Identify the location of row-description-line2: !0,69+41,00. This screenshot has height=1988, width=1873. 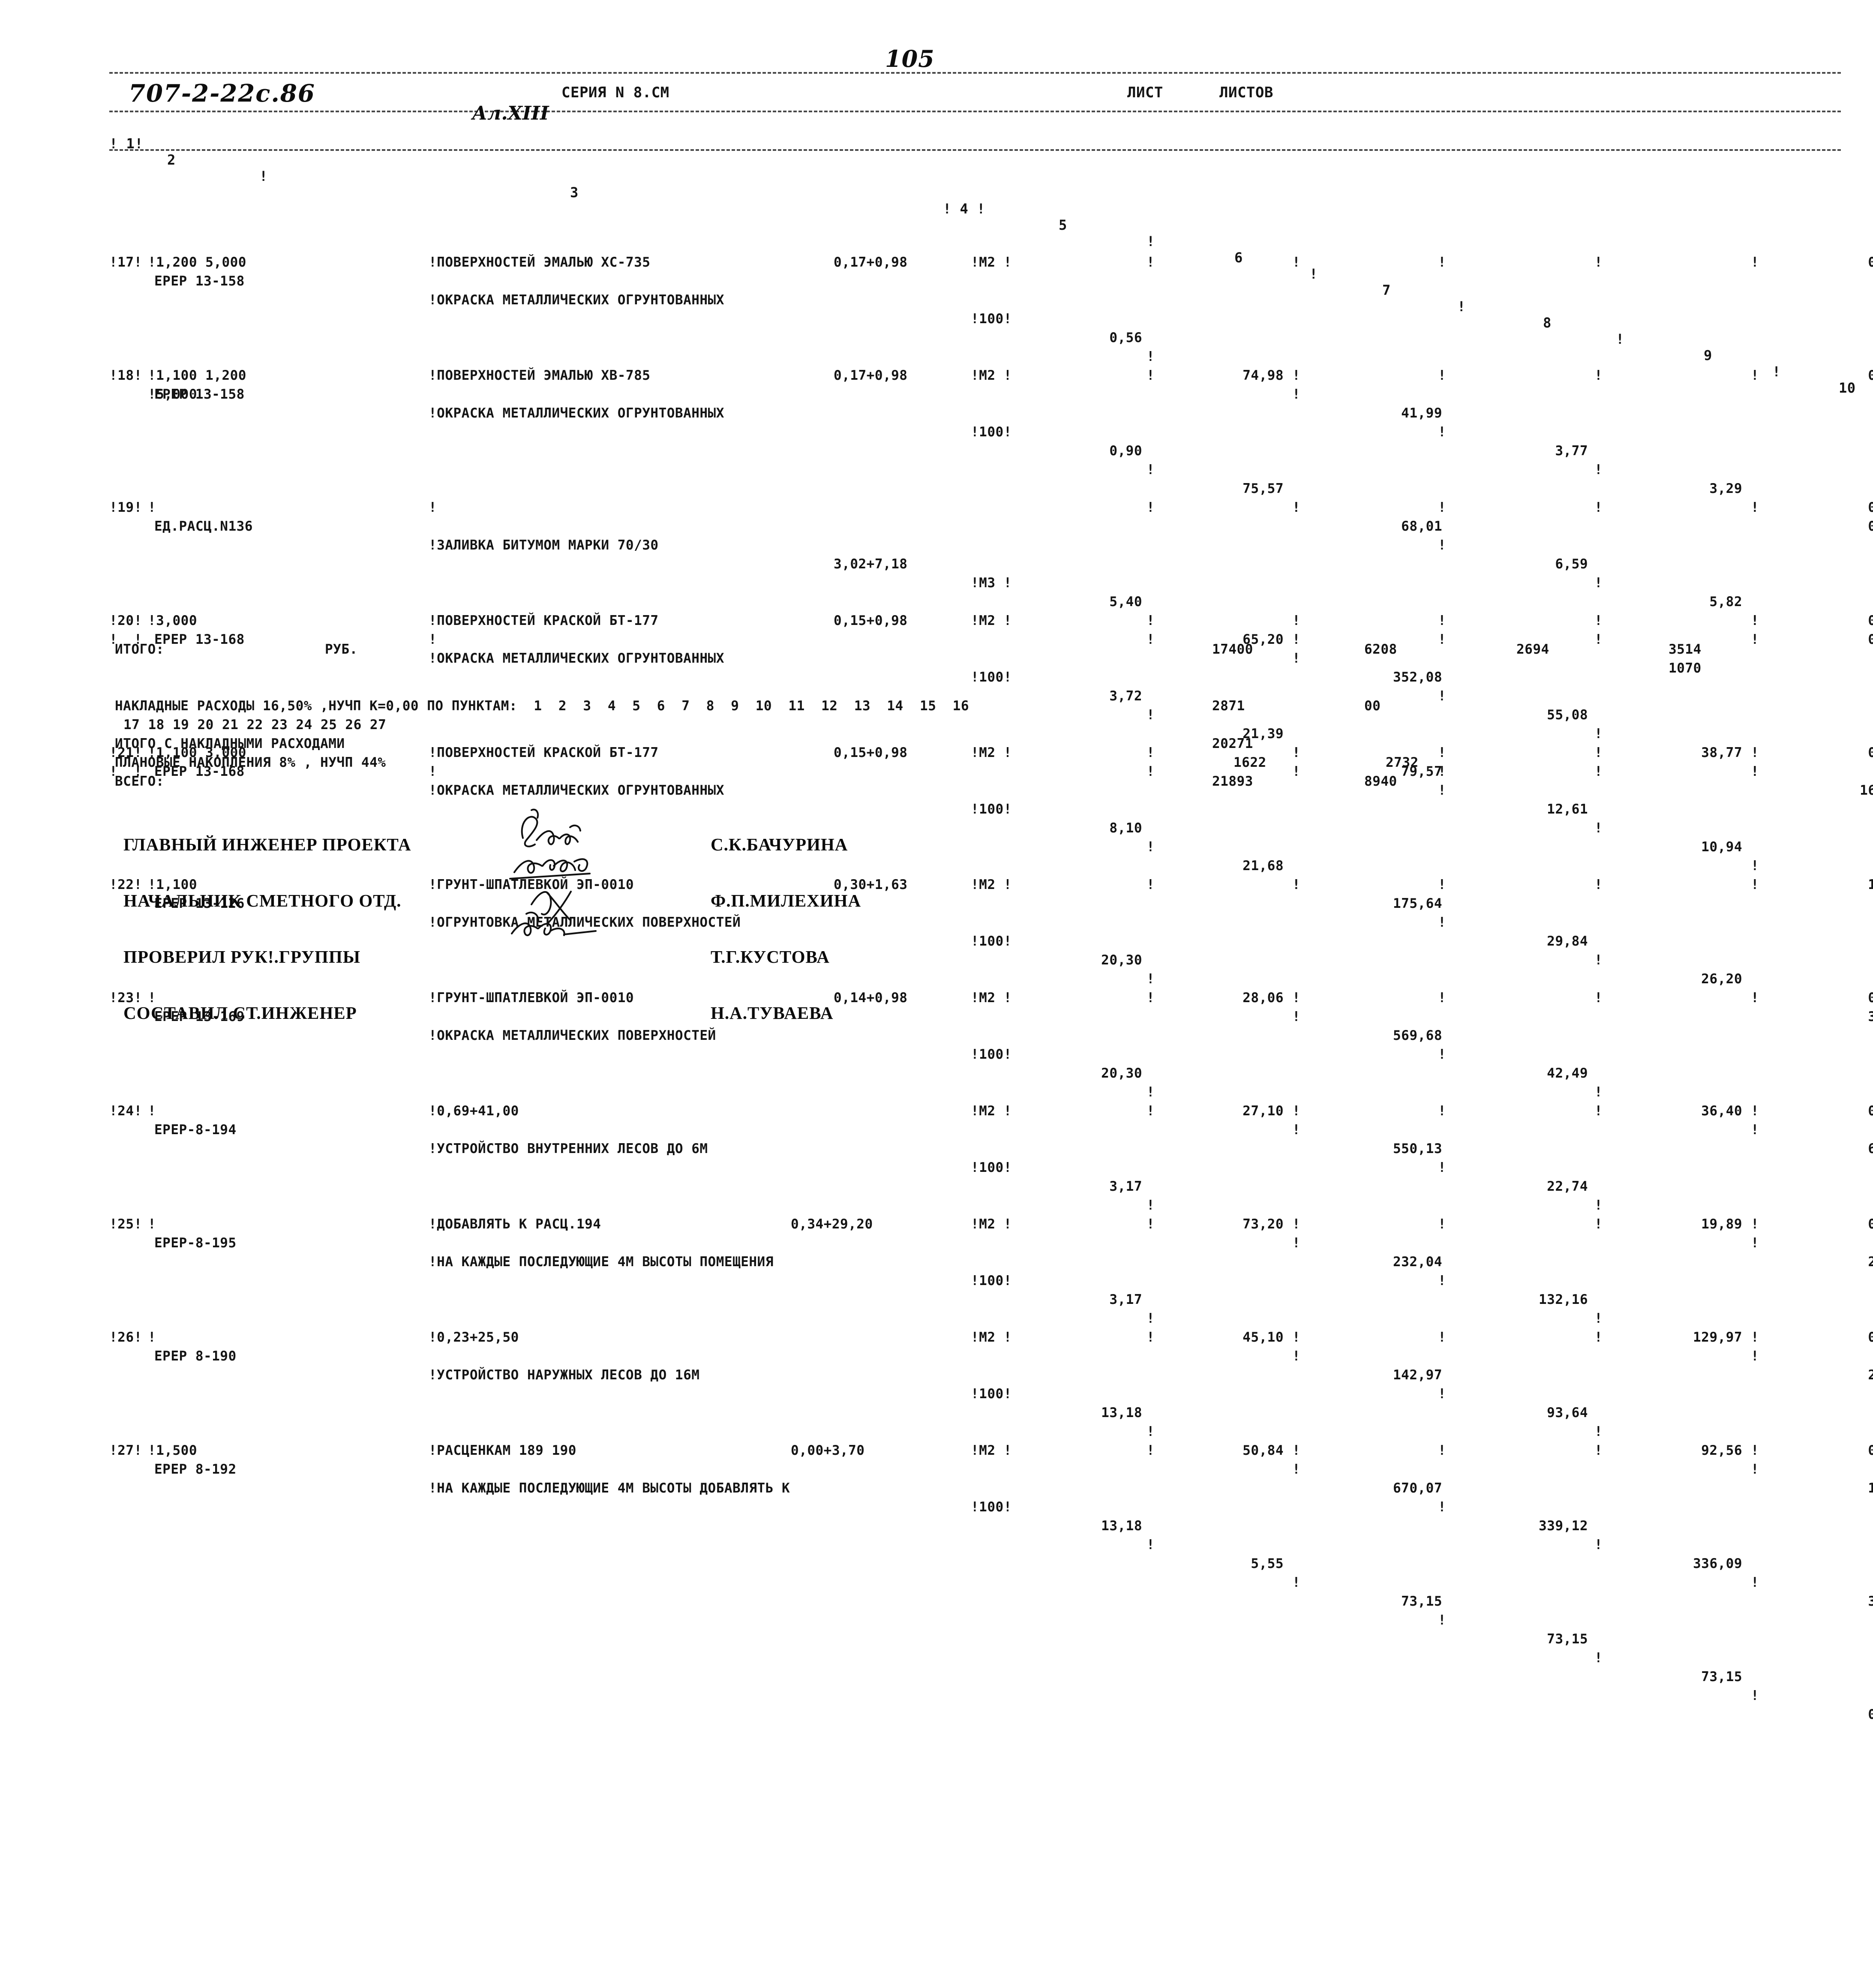
(474, 1111).